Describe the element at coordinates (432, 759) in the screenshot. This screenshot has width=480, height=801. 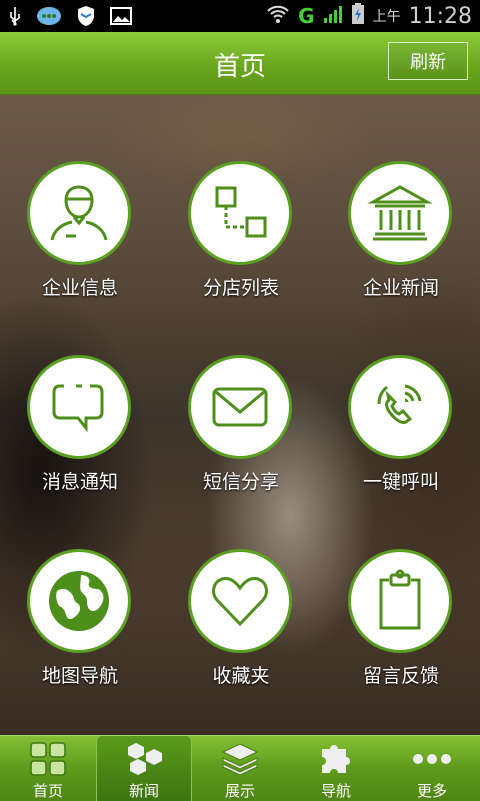
I see `more-dots-icon` at that location.